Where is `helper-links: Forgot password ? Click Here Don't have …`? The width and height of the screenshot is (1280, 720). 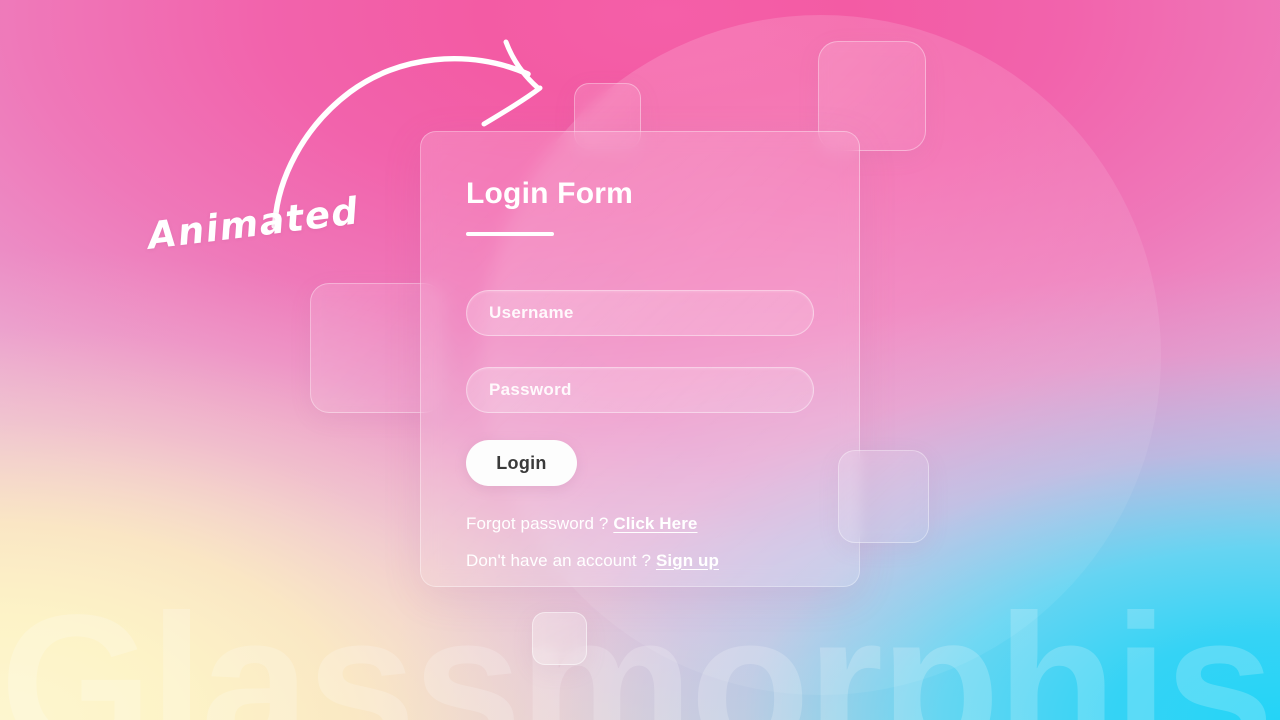
helper-links: Forgot password ? Click Here Don't have … is located at coordinates (640, 542).